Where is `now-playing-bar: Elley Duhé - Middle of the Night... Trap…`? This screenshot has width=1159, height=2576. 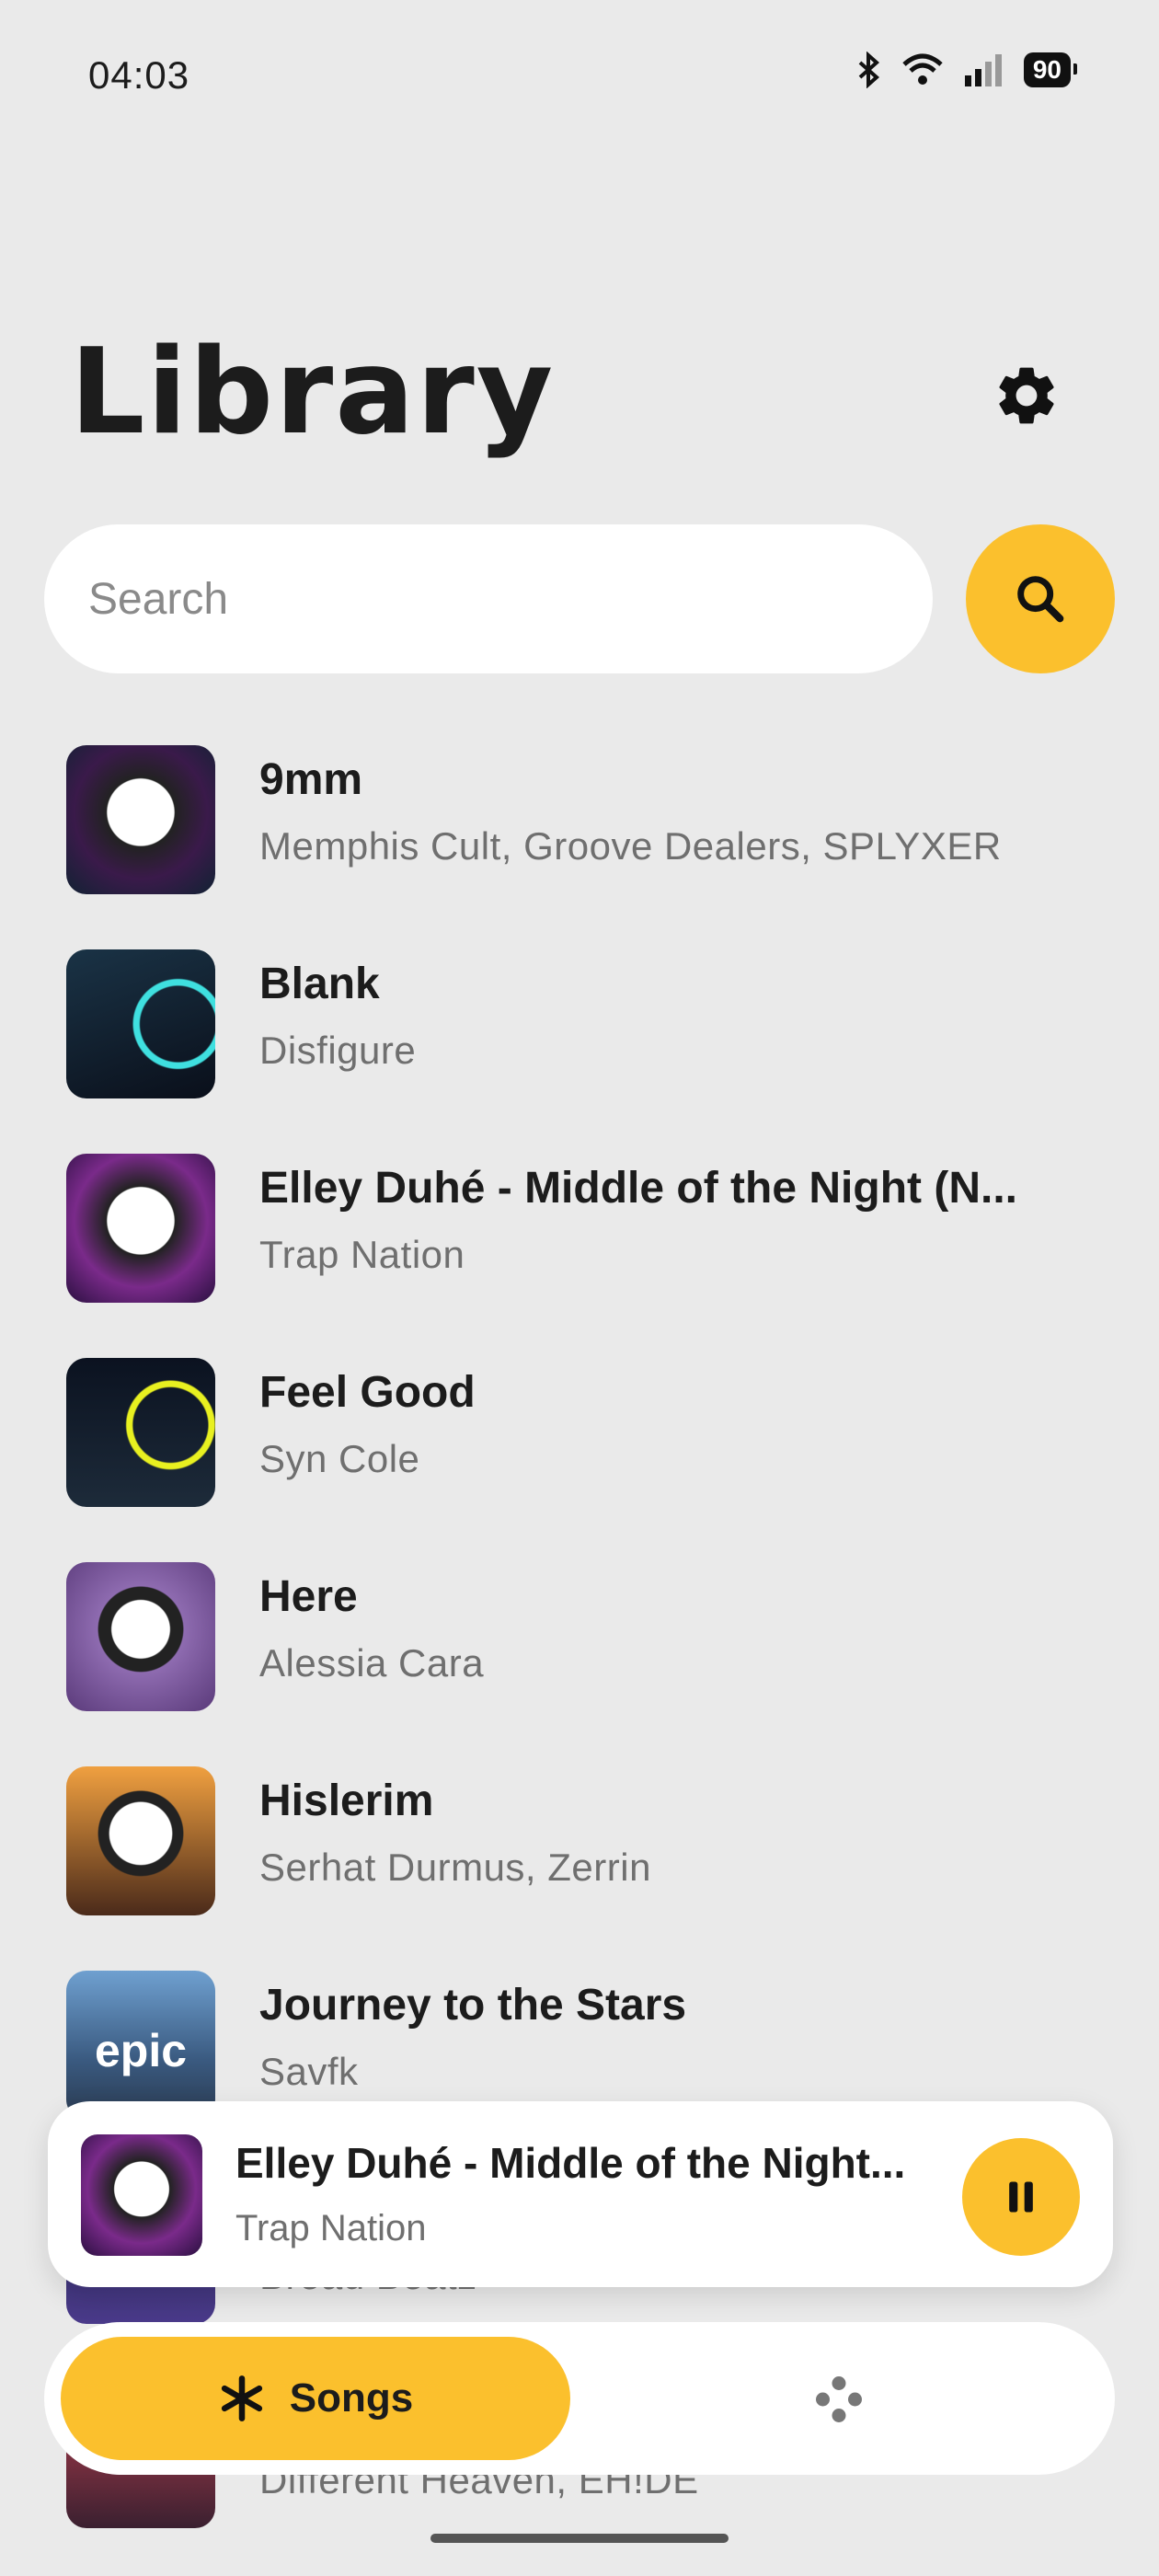
now-playing-bar: Elley Duhé - Middle of the Night... Trap… is located at coordinates (580, 2194).